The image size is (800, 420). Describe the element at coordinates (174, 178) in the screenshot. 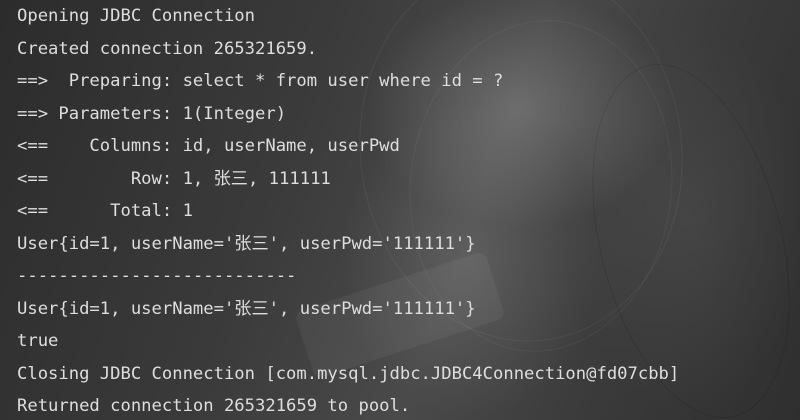

I see `log-line-row: <== Row: 1, 张三, 111111` at that location.